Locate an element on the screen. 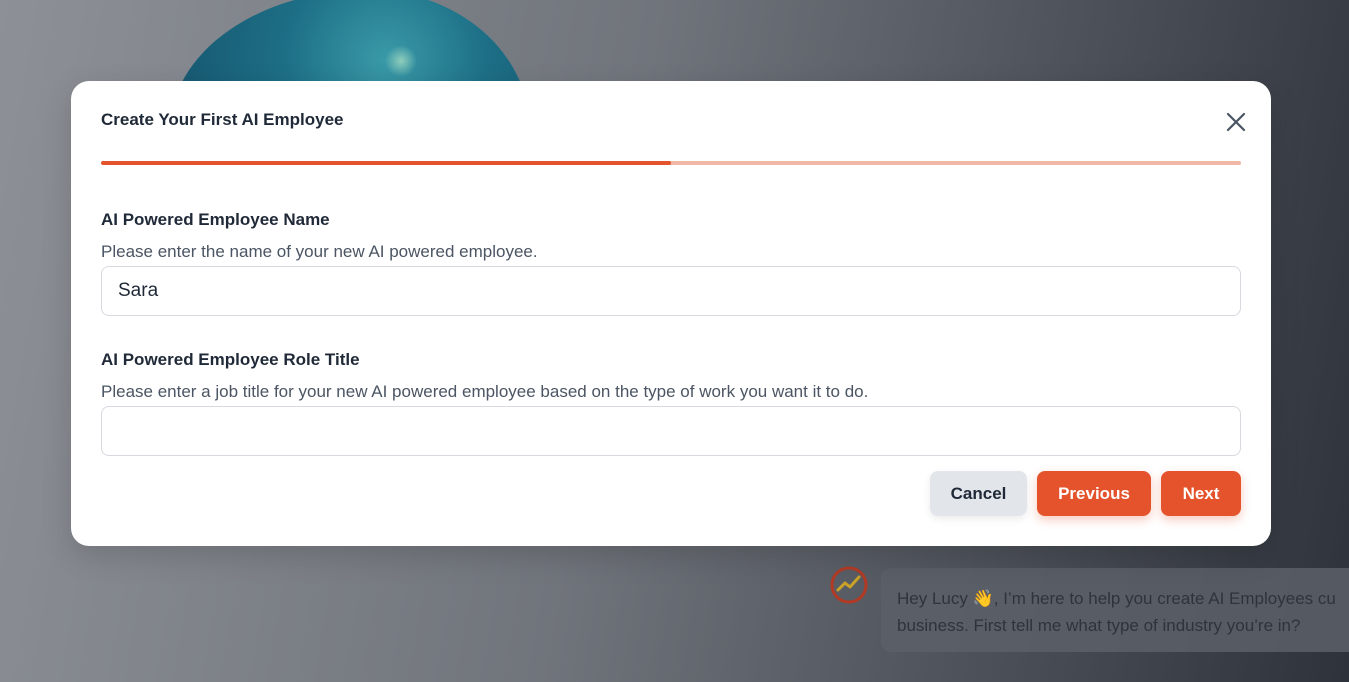 The image size is (1349, 682). employee-role-label: AI Powered Employee Role Title is located at coordinates (230, 359).